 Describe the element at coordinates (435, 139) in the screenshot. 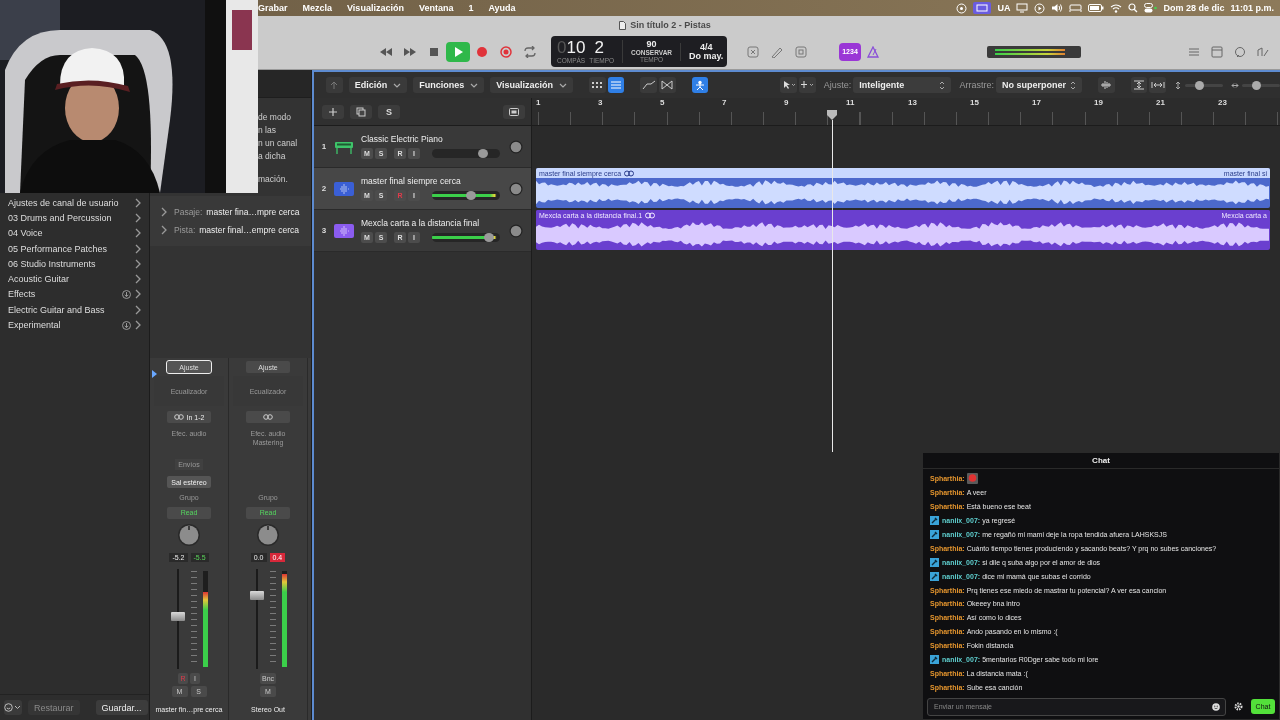

I see `track-name: Classic Electric Piano` at that location.